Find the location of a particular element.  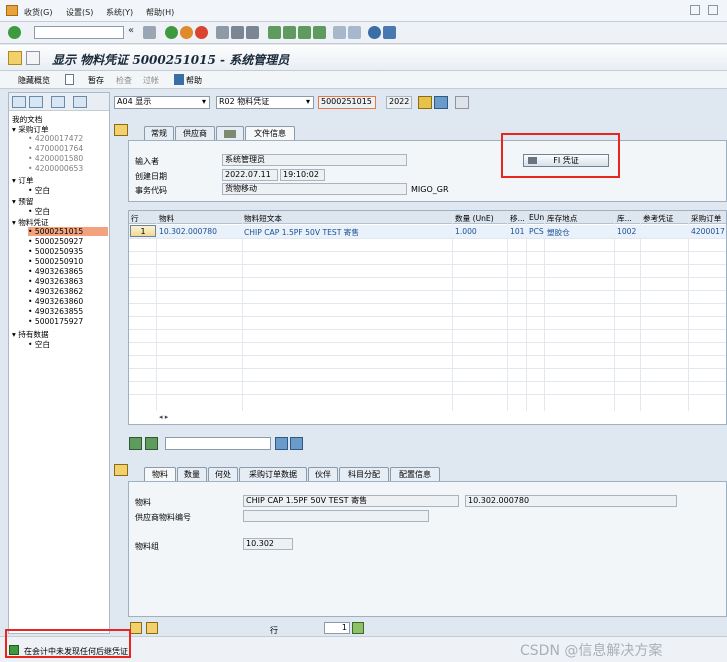

cancel-icon is located at coordinates (201, 32).